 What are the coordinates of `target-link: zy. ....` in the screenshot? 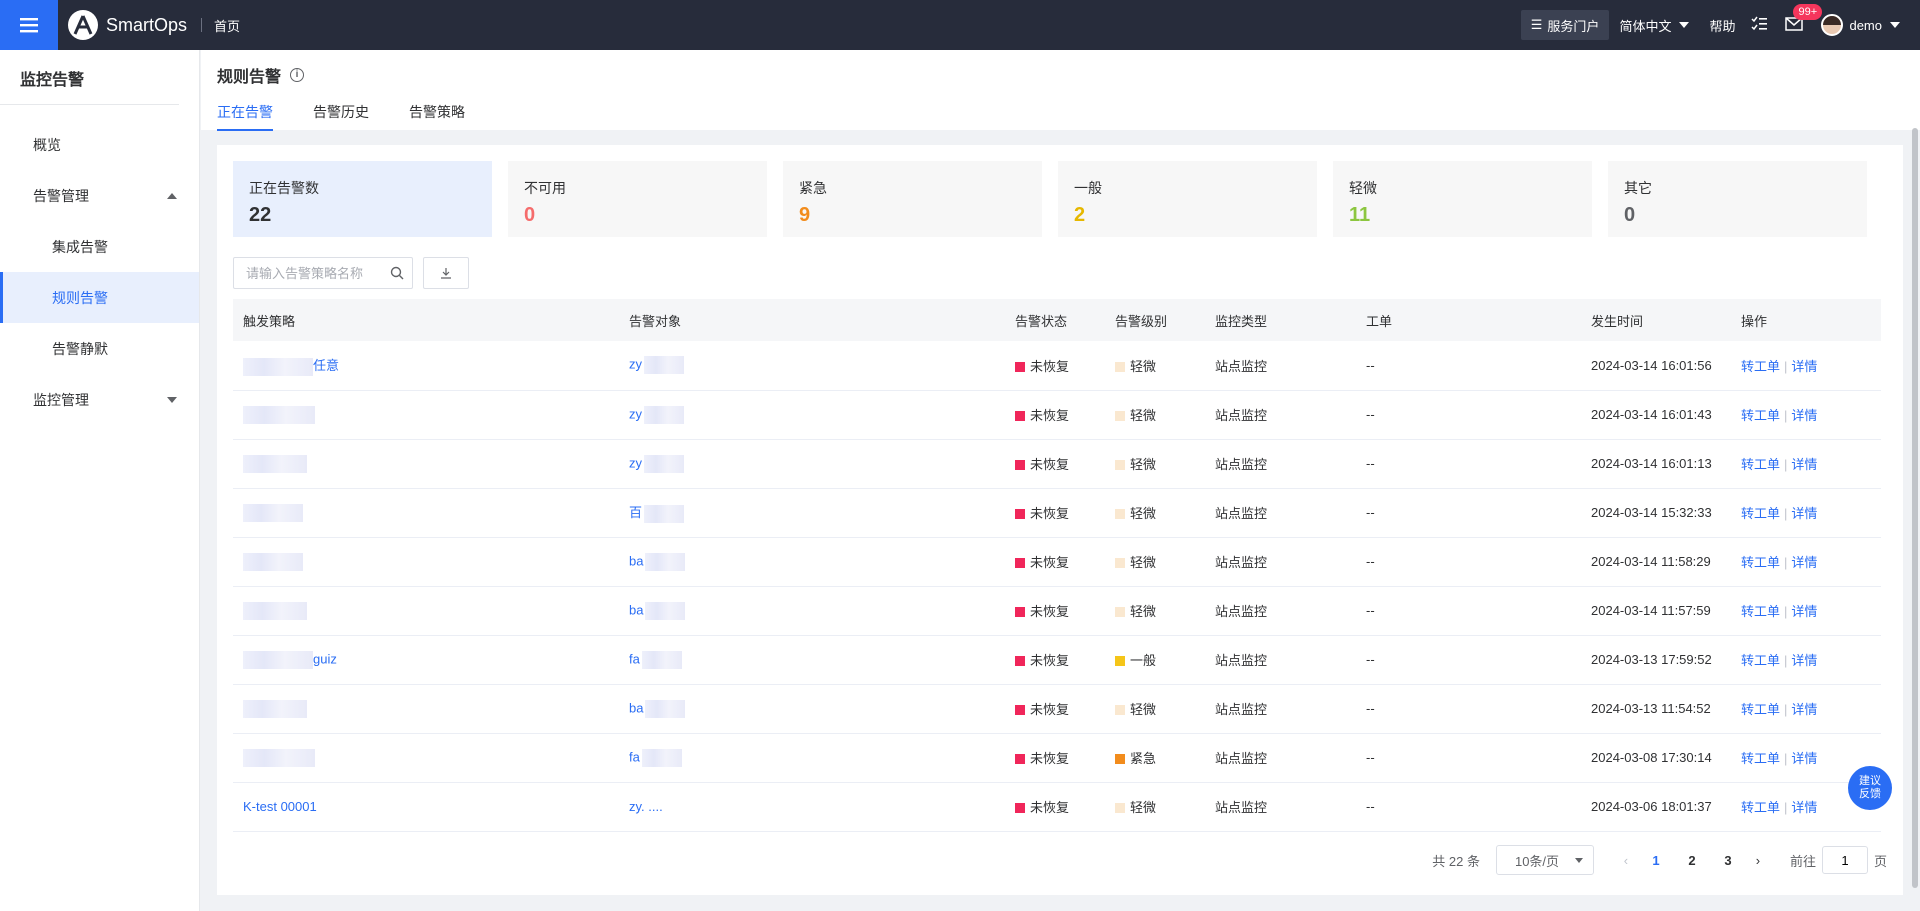 It's located at (646, 806).